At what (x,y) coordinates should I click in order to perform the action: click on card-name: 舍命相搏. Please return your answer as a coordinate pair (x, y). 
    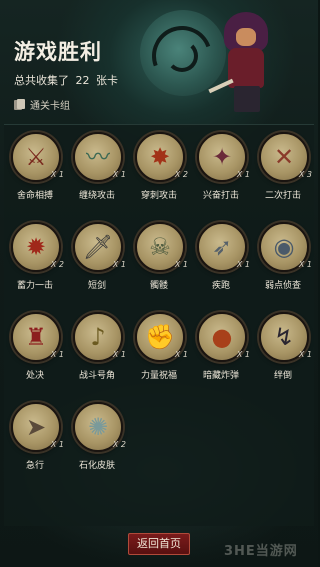
    Looking at the image, I should click on (34, 196).